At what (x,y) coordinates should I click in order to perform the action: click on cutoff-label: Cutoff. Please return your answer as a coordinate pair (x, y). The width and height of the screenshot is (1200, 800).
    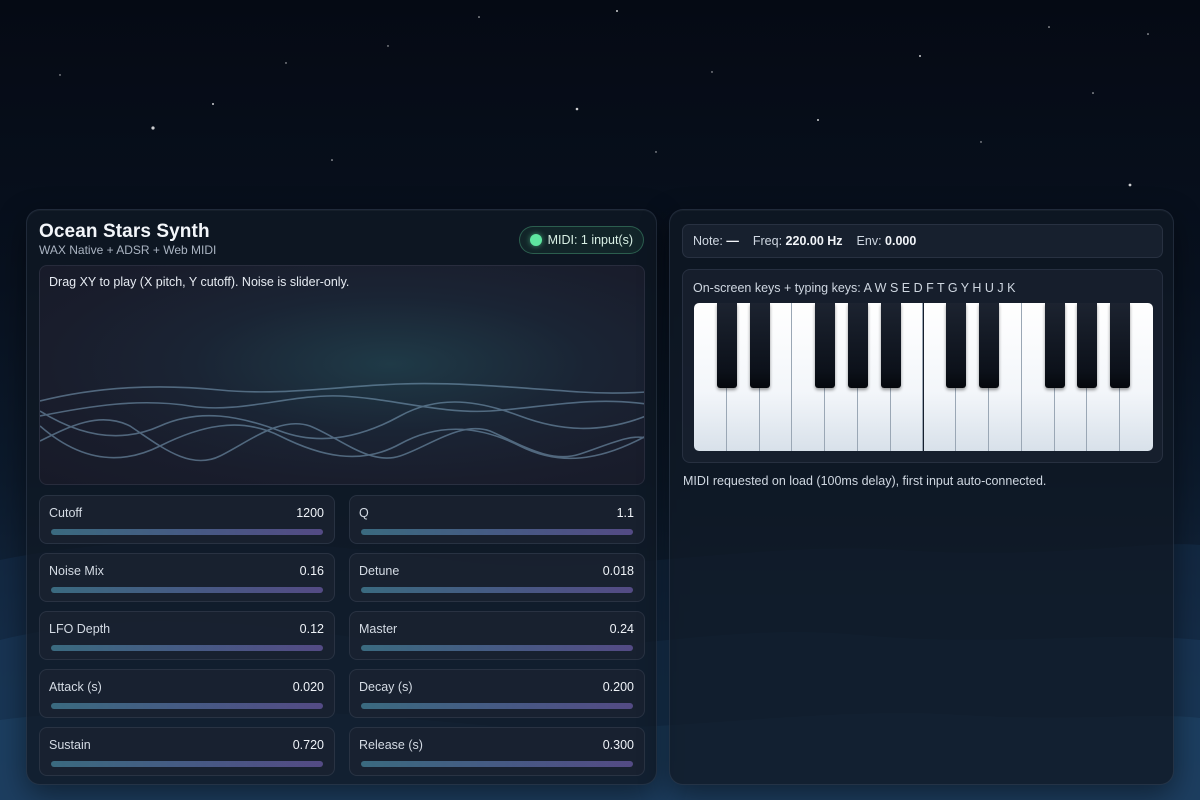
    Looking at the image, I should click on (66, 513).